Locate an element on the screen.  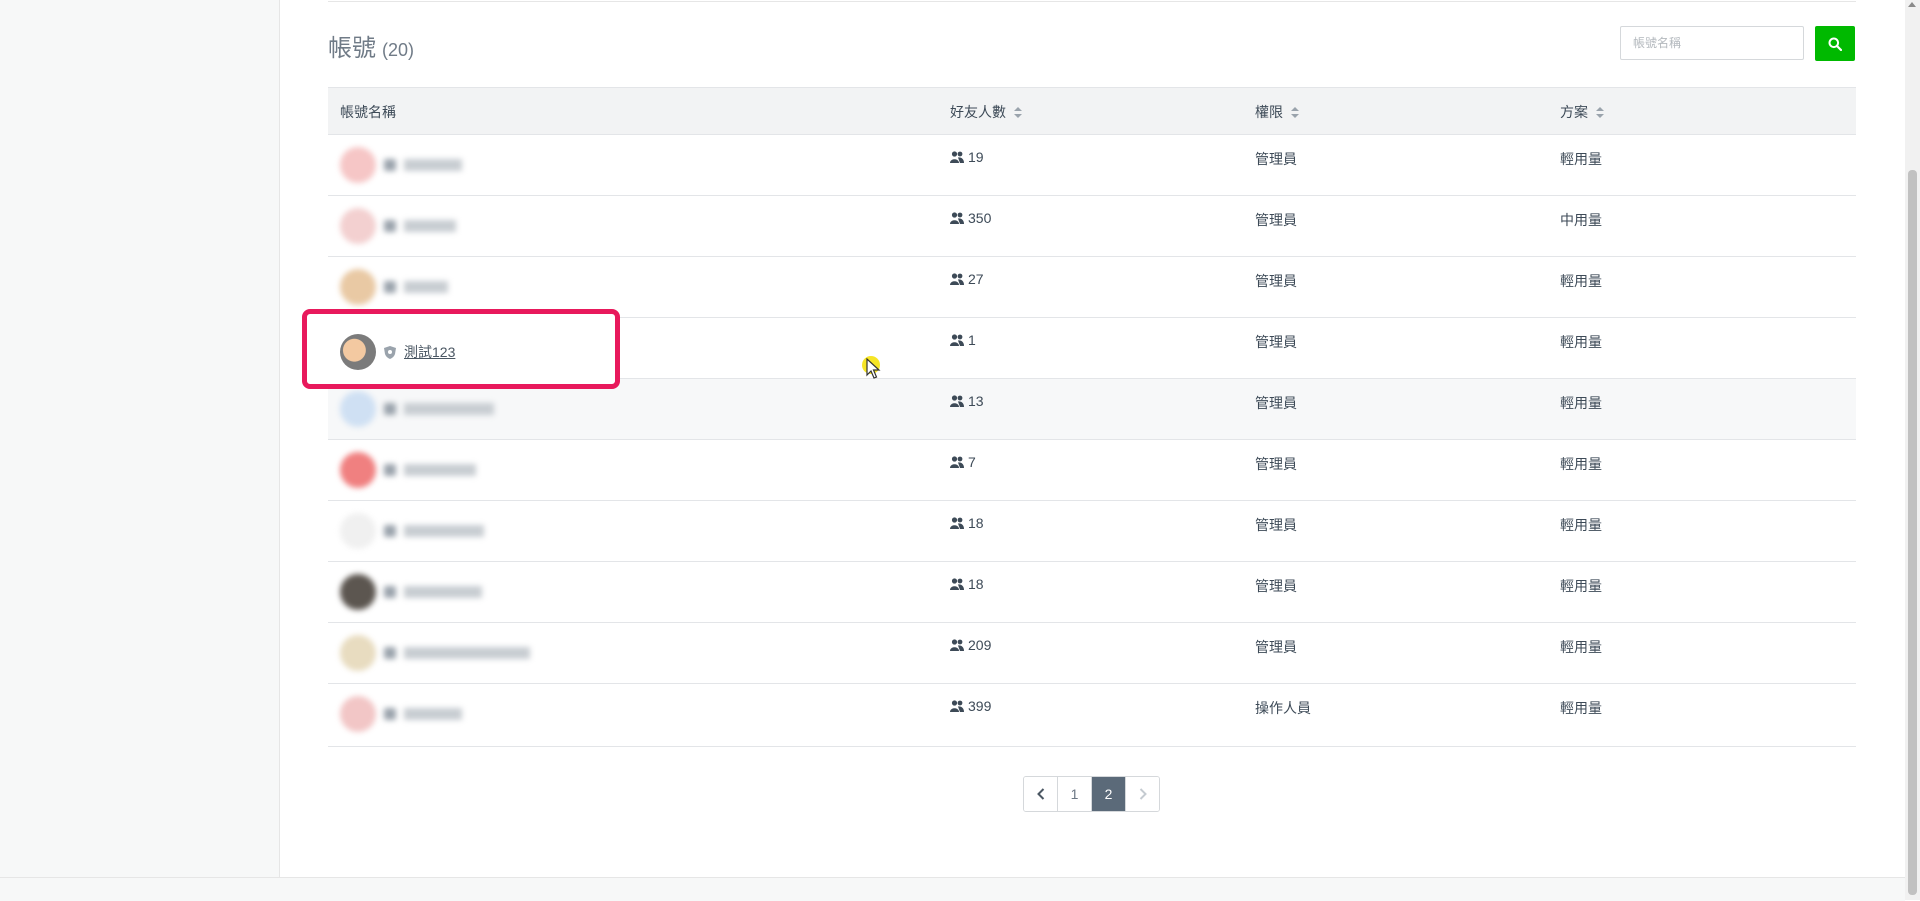
friends-cell: 27 is located at coordinates (967, 279).